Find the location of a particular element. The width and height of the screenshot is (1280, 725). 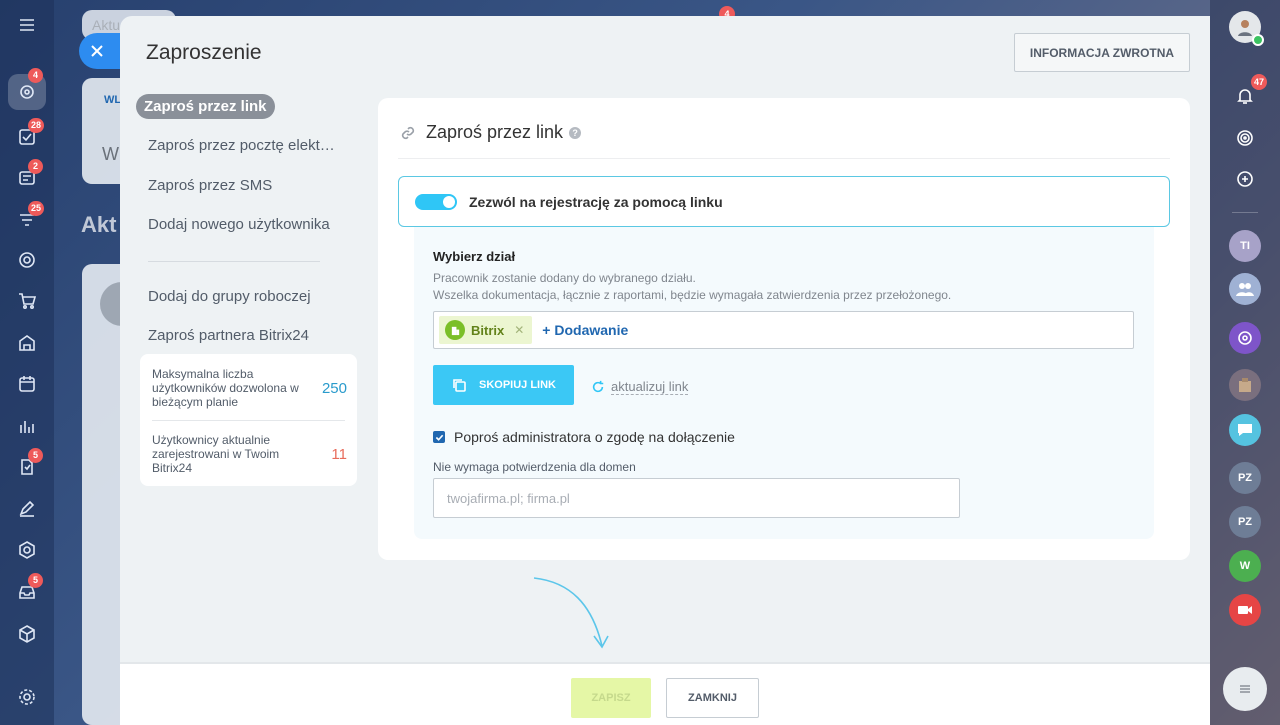

chat-avatar-initials: PZ is located at coordinates (1245, 478).